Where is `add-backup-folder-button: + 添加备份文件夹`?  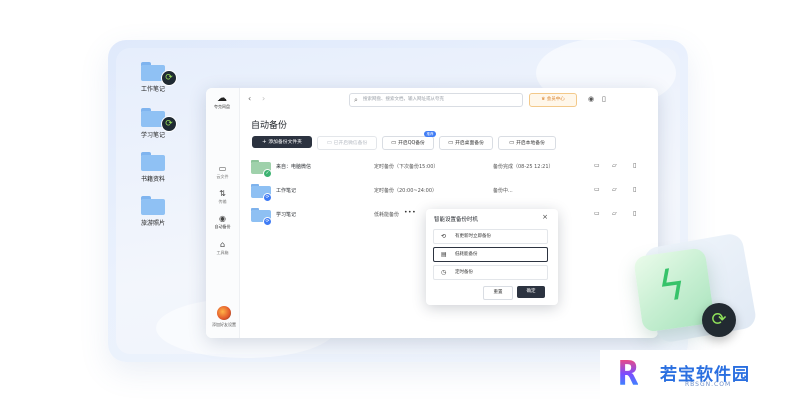
add-backup-folder-button: + 添加备份文件夹 is located at coordinates (282, 142).